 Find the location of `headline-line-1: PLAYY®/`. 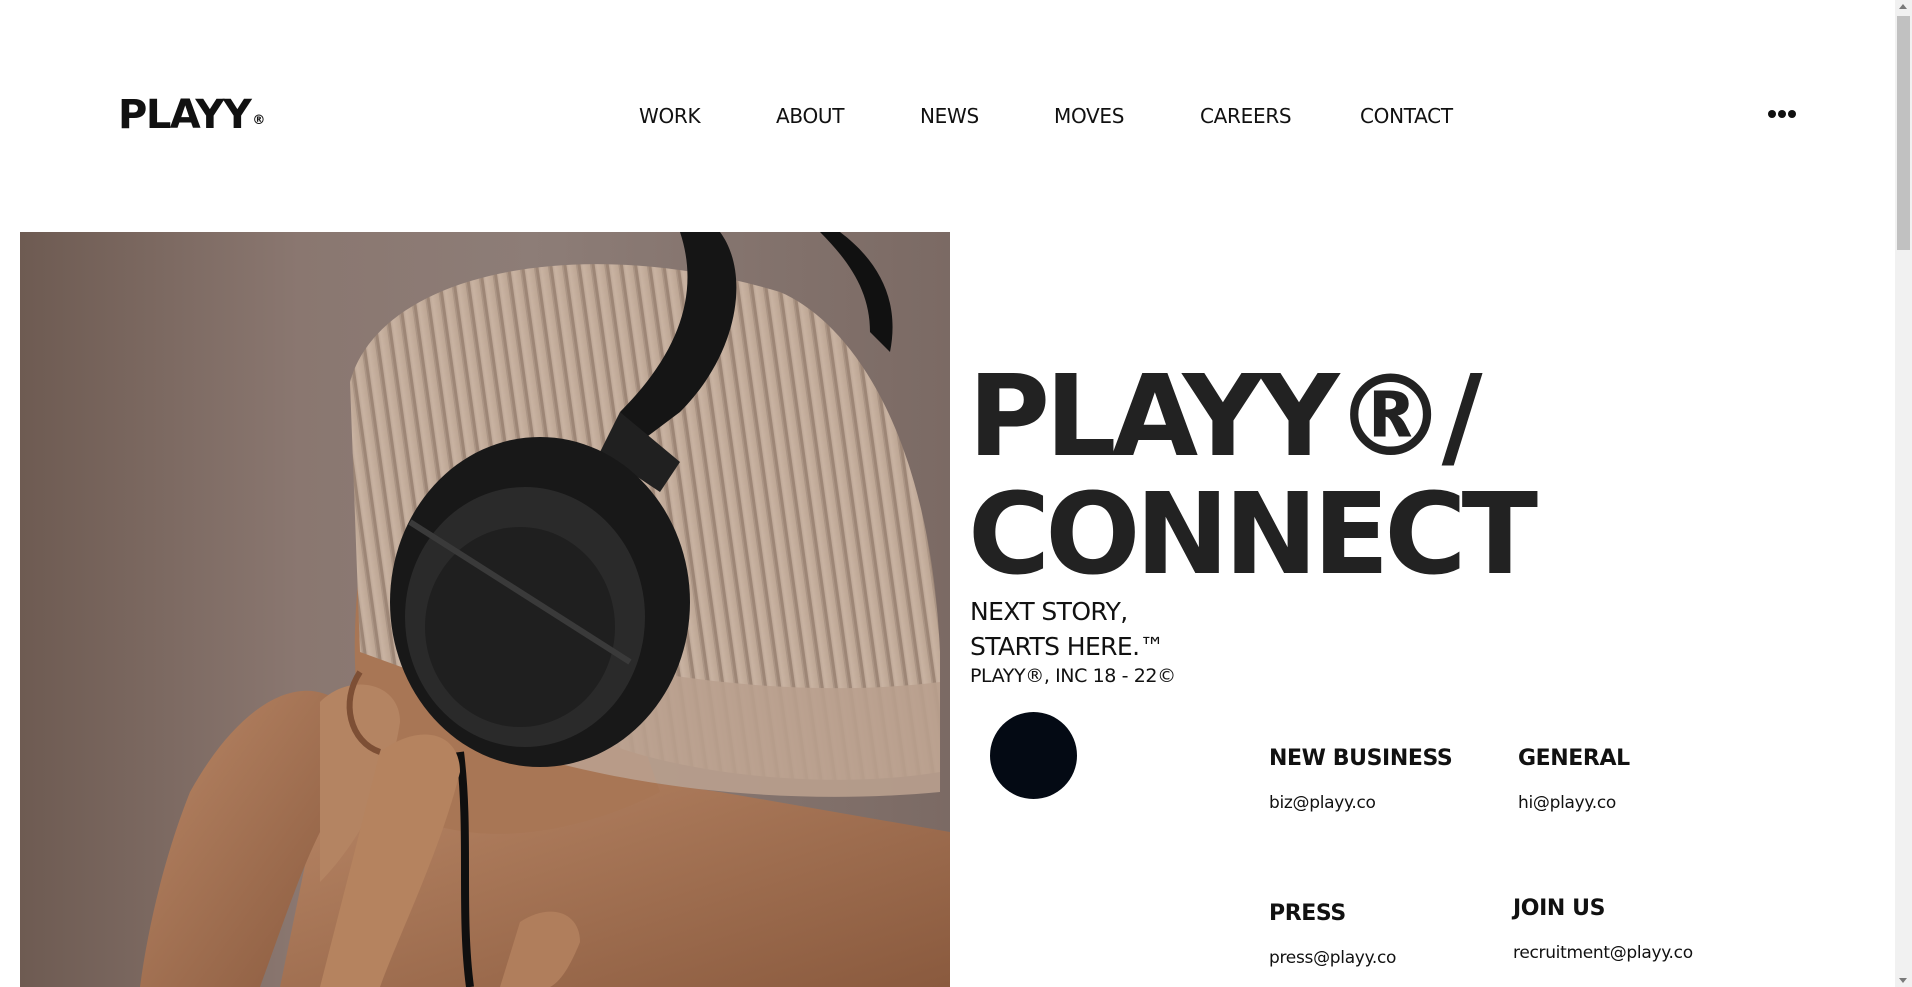

headline-line-1: PLAYY®/ is located at coordinates (1225, 417).